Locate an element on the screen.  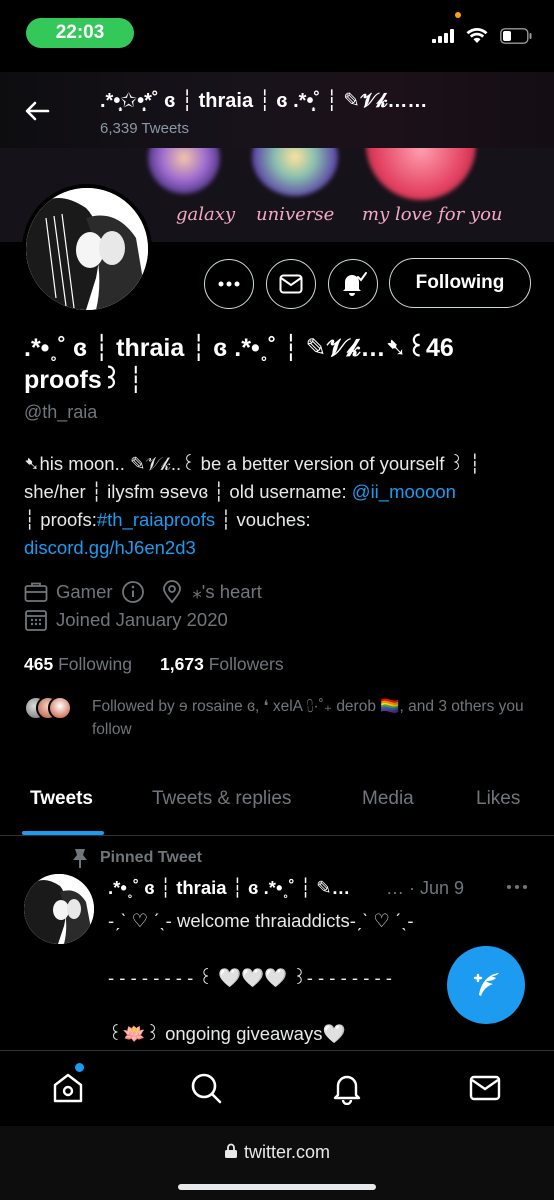
signal-icon is located at coordinates (443, 36).